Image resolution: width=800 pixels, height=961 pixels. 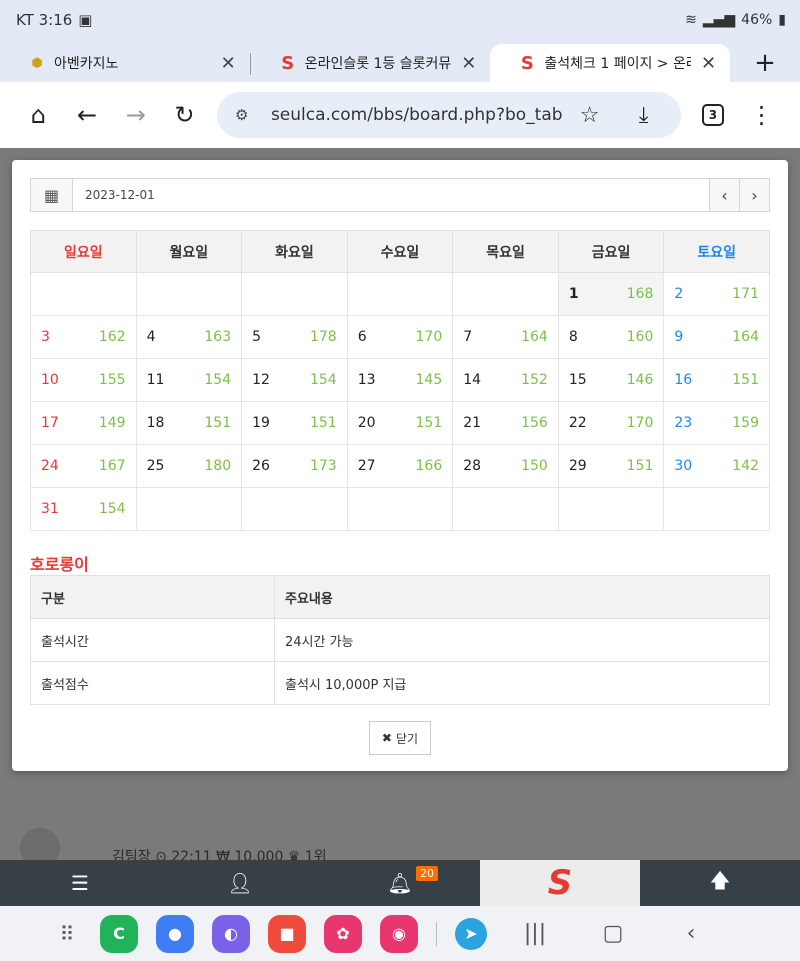 I want to click on calendar-day-cell: 22 170, so click(x=611, y=423).